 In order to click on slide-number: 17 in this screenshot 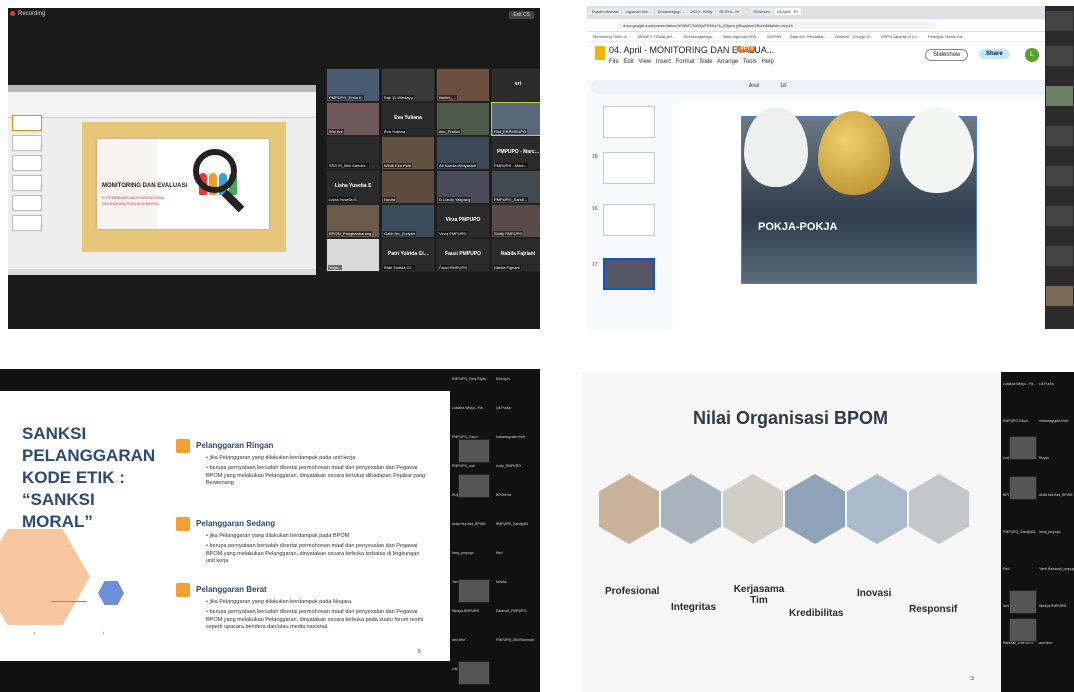, I will do `click(595, 265)`.